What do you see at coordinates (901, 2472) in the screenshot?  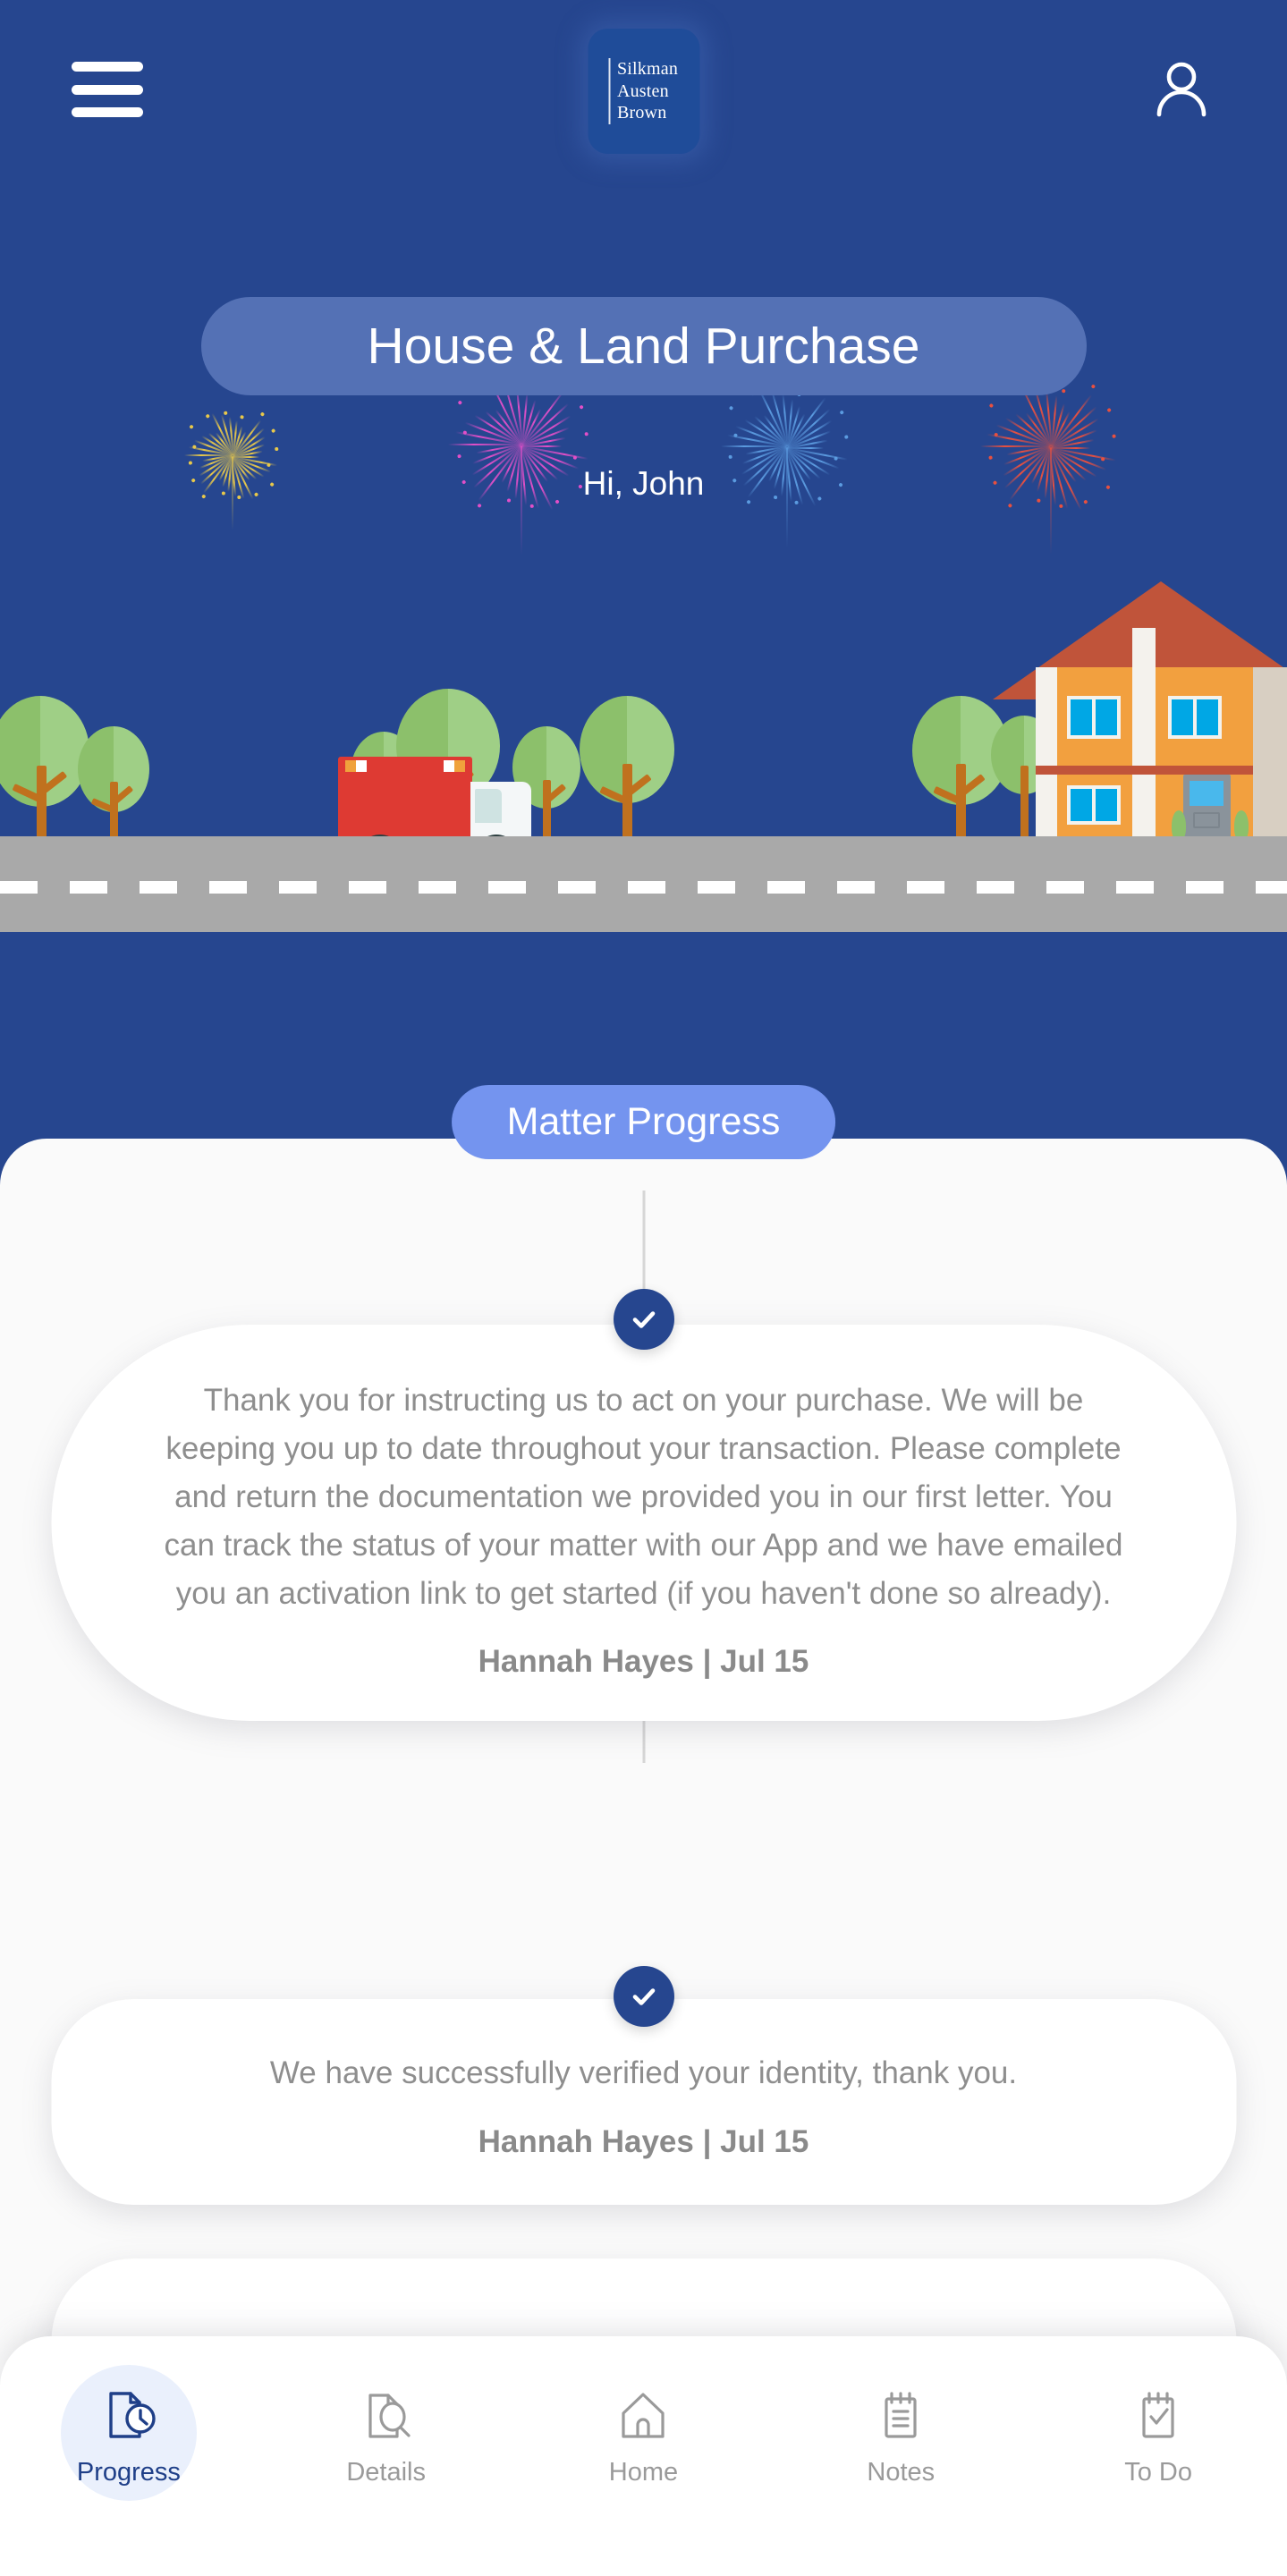 I see `nav-label: Notes` at bounding box center [901, 2472].